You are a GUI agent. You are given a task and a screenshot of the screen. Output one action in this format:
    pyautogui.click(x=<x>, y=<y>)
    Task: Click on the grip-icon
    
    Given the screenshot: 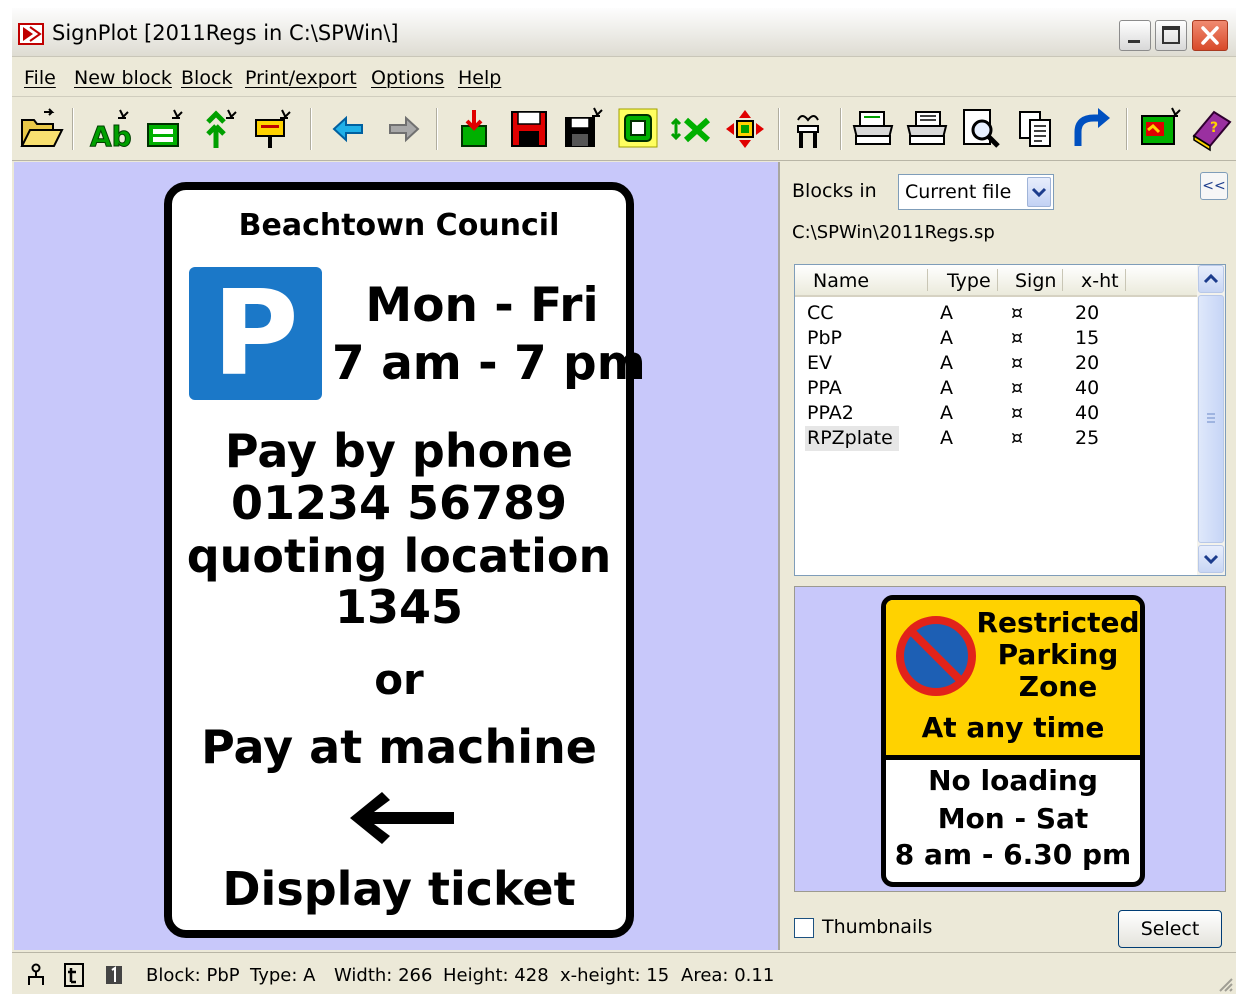 What is the action you would take?
    pyautogui.click(x=1211, y=418)
    